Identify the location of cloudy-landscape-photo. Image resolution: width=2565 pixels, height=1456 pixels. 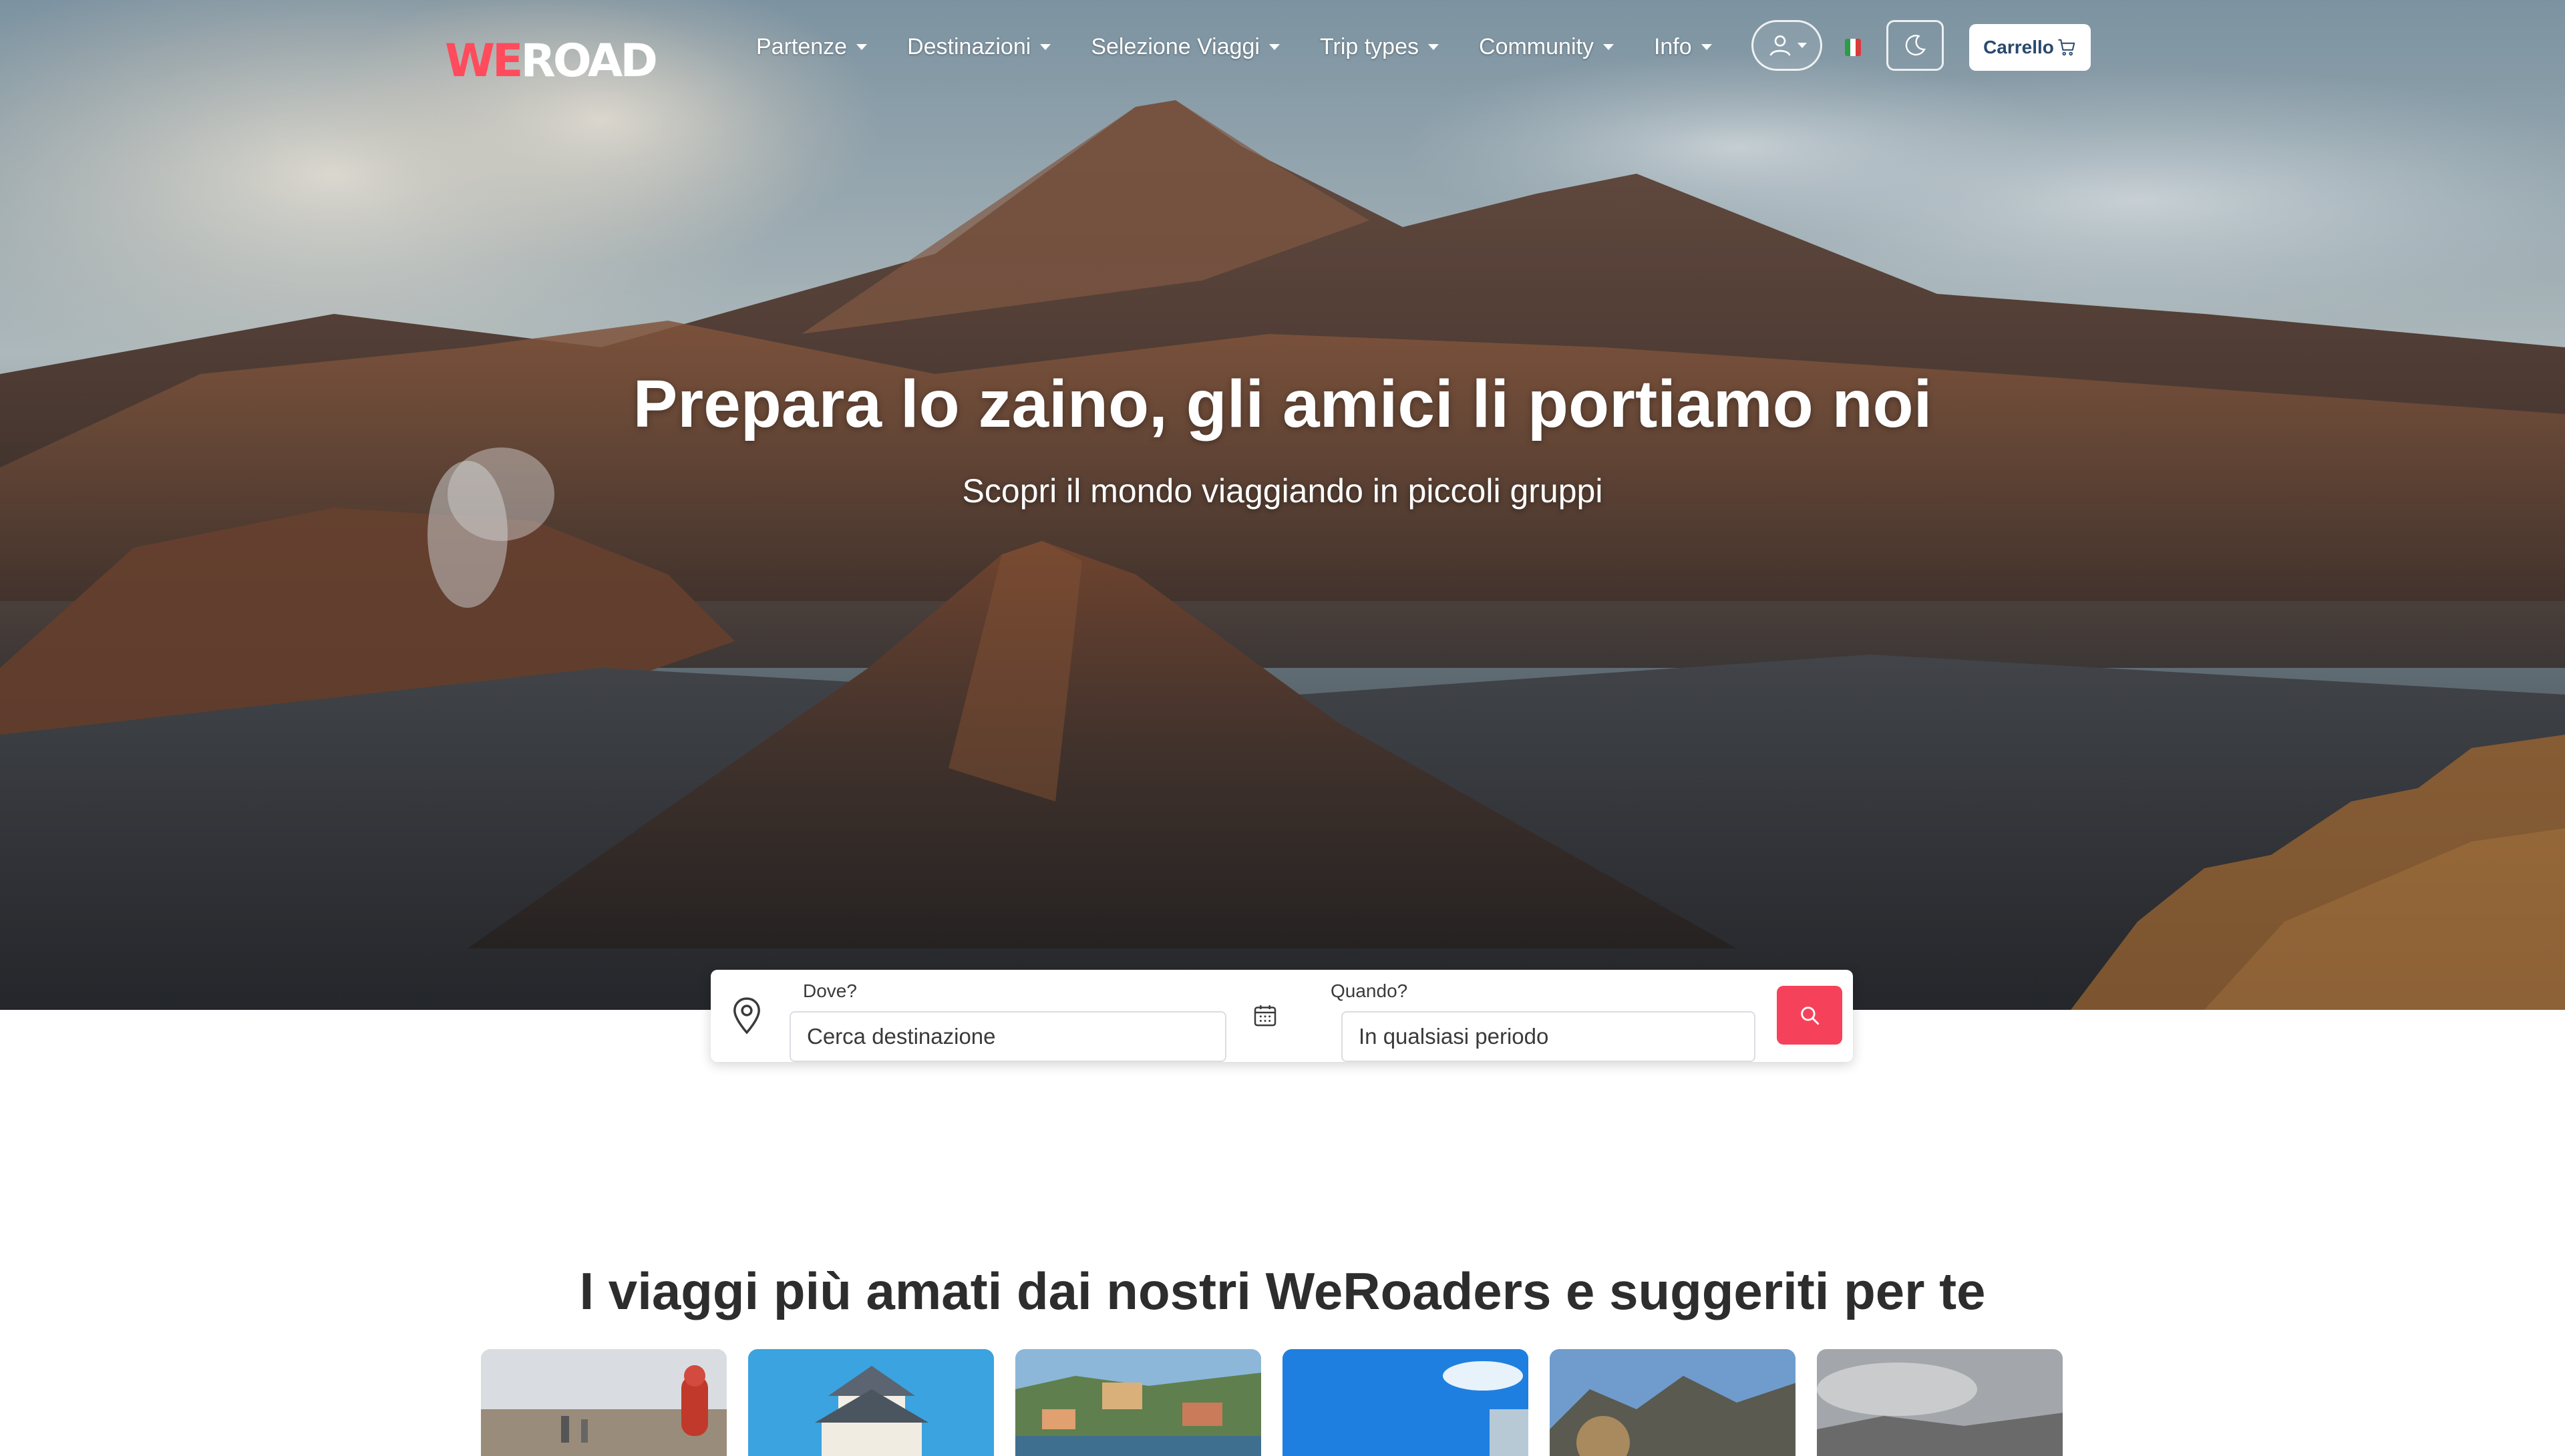
(1940, 1403).